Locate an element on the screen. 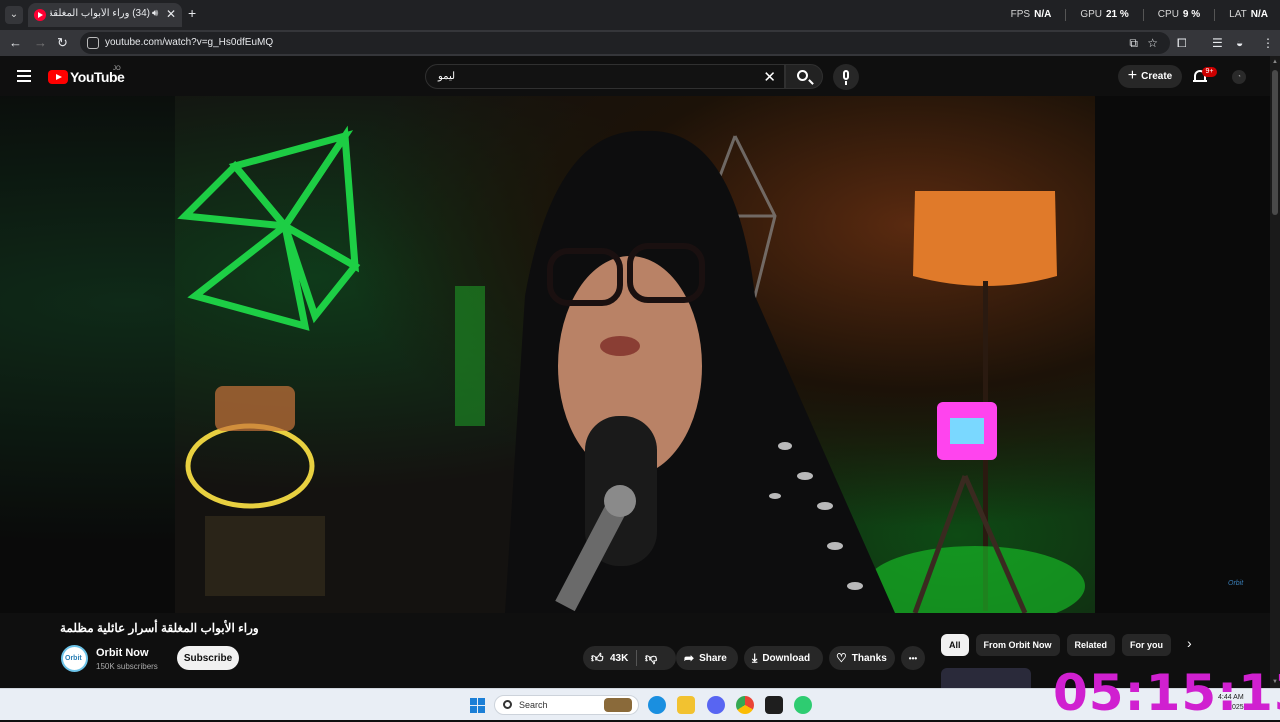 This screenshot has width=1280, height=722. create-label: Create is located at coordinates (1157, 76).